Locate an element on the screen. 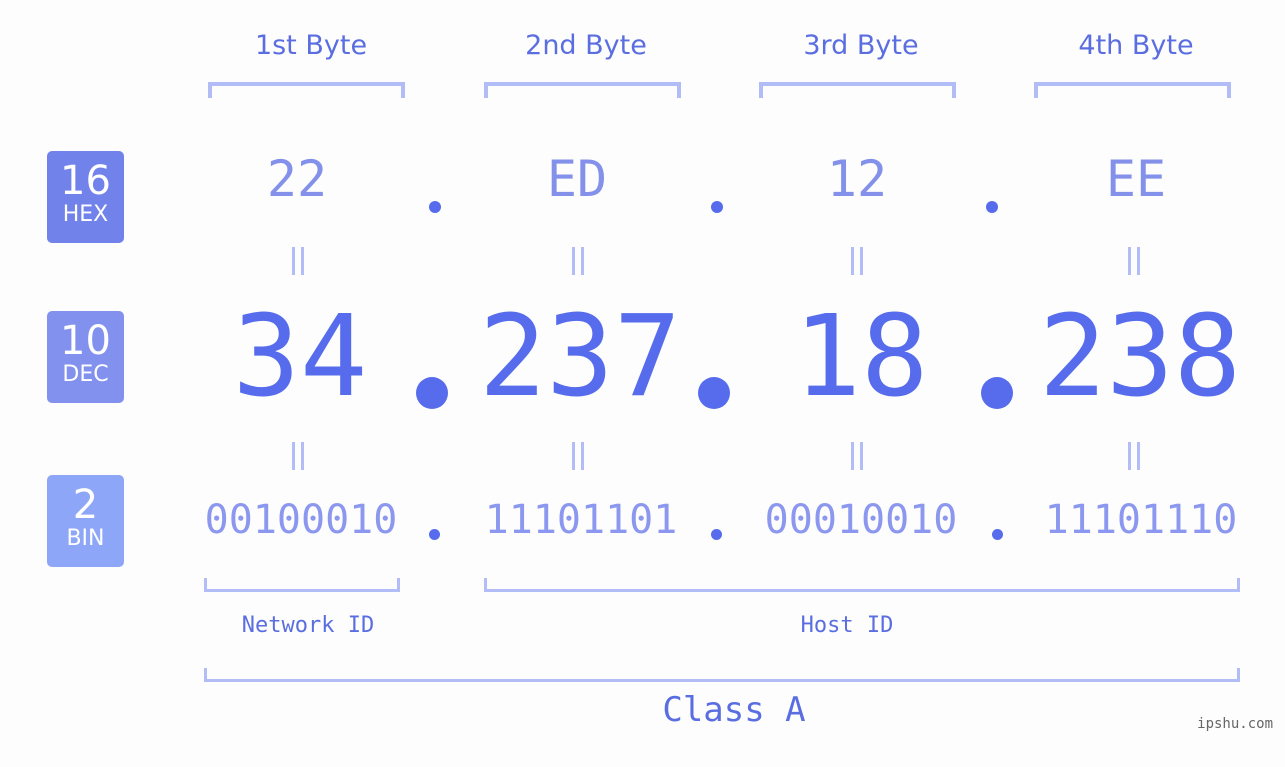 The height and width of the screenshot is (767, 1285). host-id-label: Host ID is located at coordinates (847, 625).